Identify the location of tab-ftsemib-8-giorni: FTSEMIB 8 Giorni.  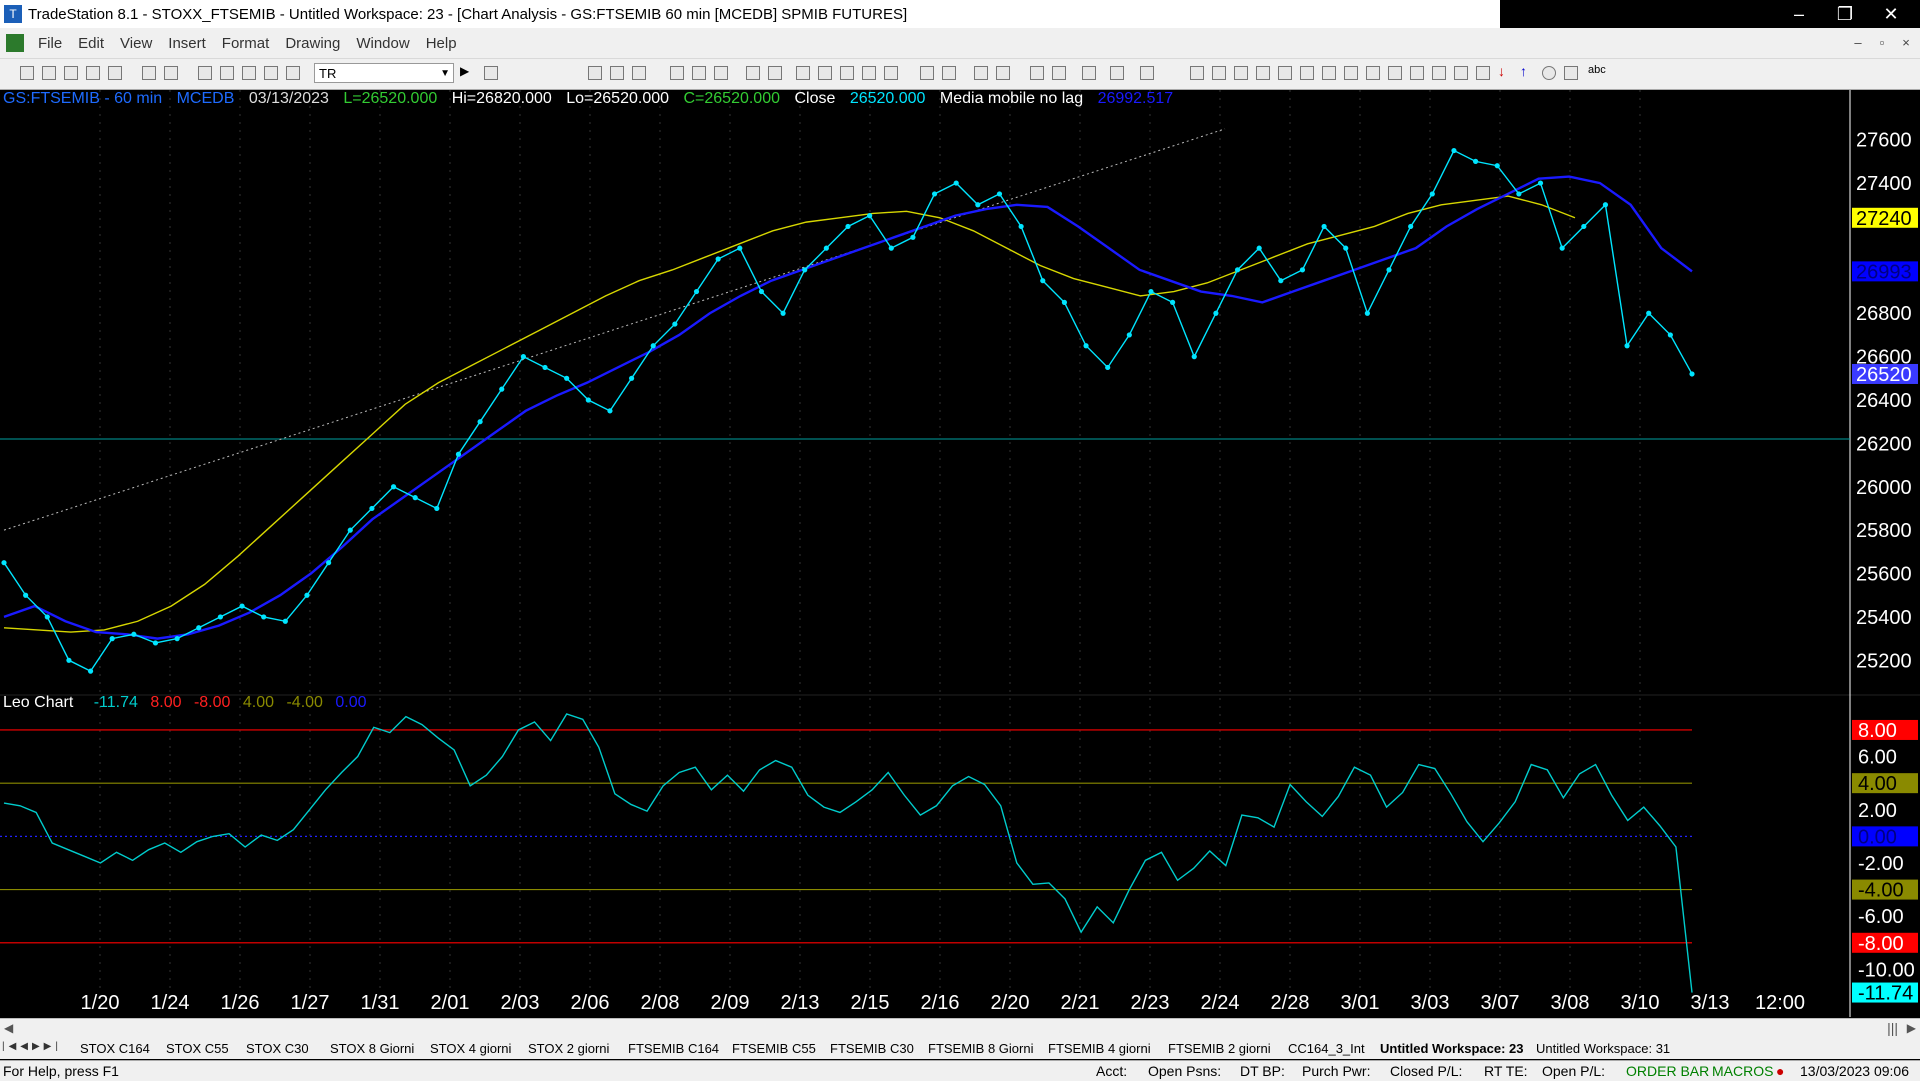
(980, 1048).